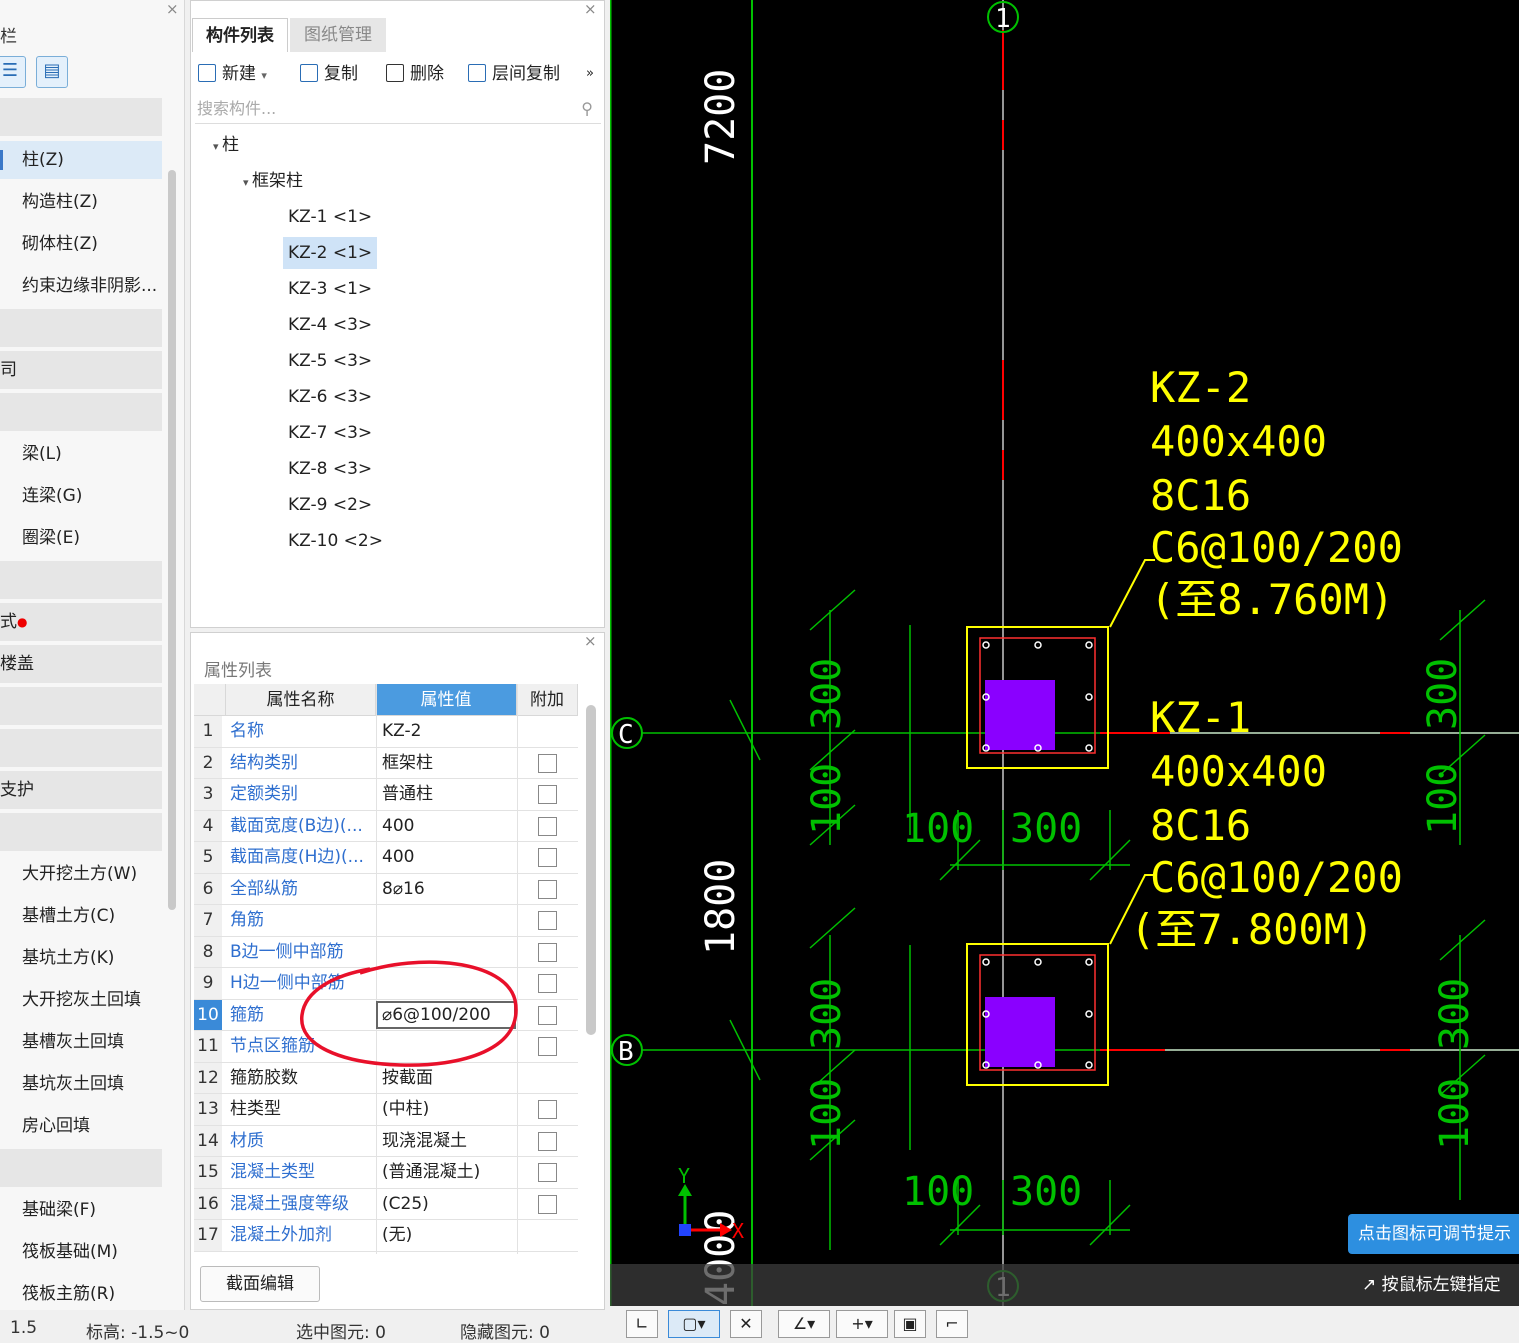 The width and height of the screenshot is (1519, 1343). Describe the element at coordinates (330, 505) in the screenshot. I see `tree-item: KZ-9 <2>` at that location.